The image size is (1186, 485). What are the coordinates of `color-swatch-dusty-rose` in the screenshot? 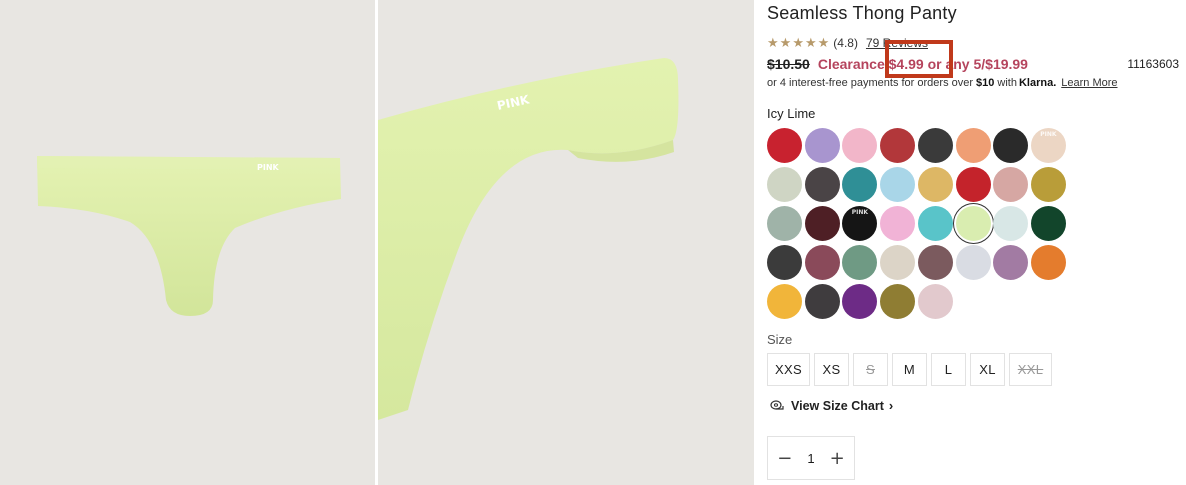 It's located at (1011, 184).